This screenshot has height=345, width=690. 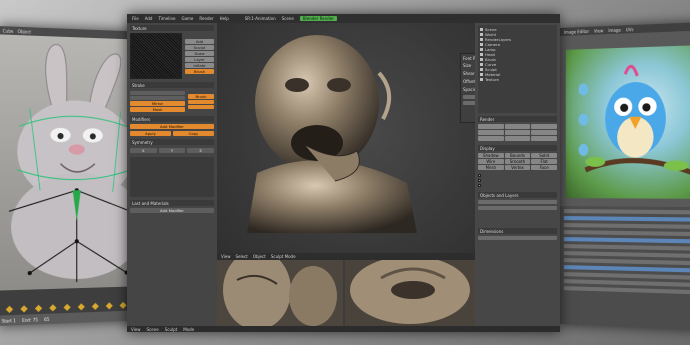 What do you see at coordinates (206, 18) in the screenshot?
I see `menu-render: Render` at bounding box center [206, 18].